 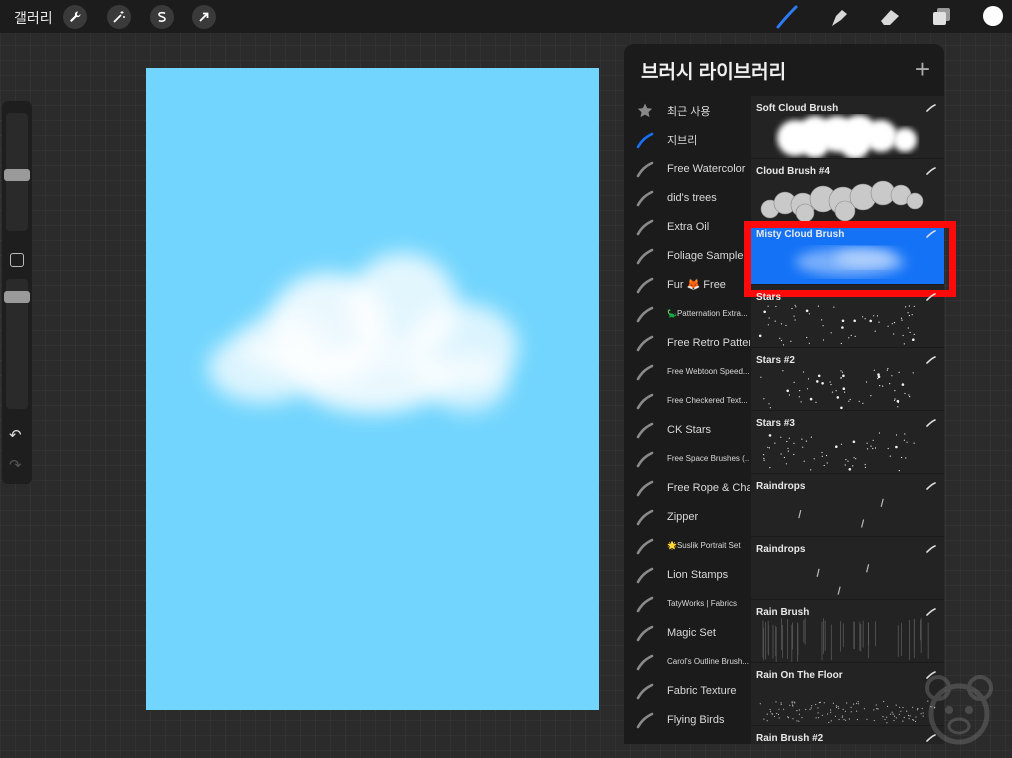 I want to click on smudge-tool-button, so click(x=839, y=17).